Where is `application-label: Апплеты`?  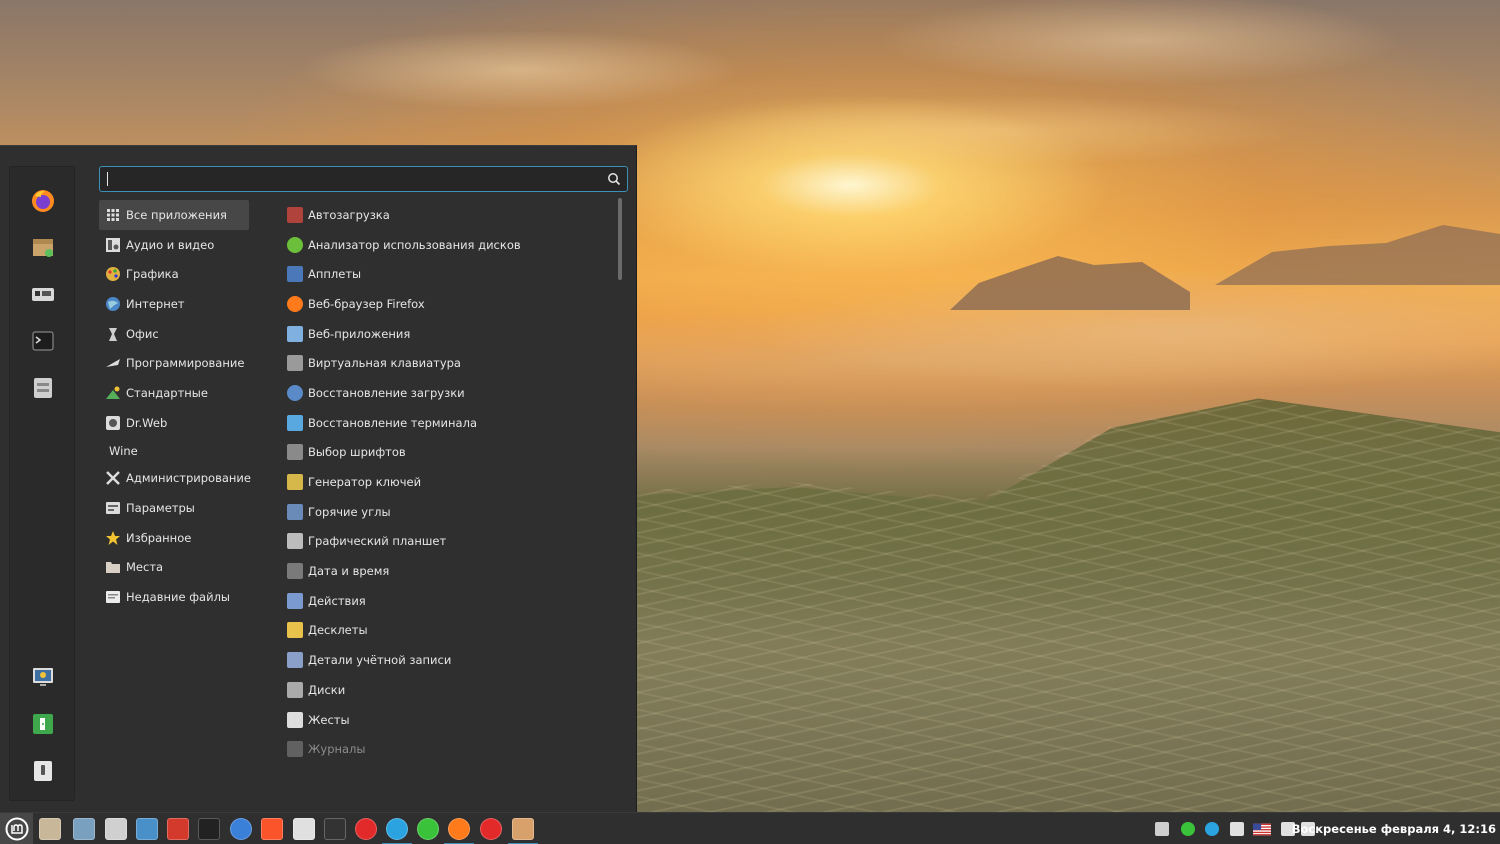
application-label: Апплеты is located at coordinates (335, 274).